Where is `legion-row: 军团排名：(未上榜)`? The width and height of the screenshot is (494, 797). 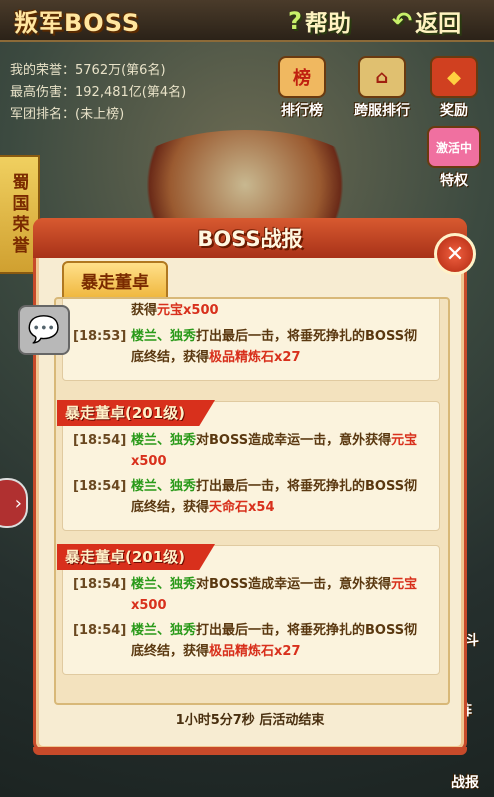 legion-row: 军团排名：(未上榜) is located at coordinates (98, 115).